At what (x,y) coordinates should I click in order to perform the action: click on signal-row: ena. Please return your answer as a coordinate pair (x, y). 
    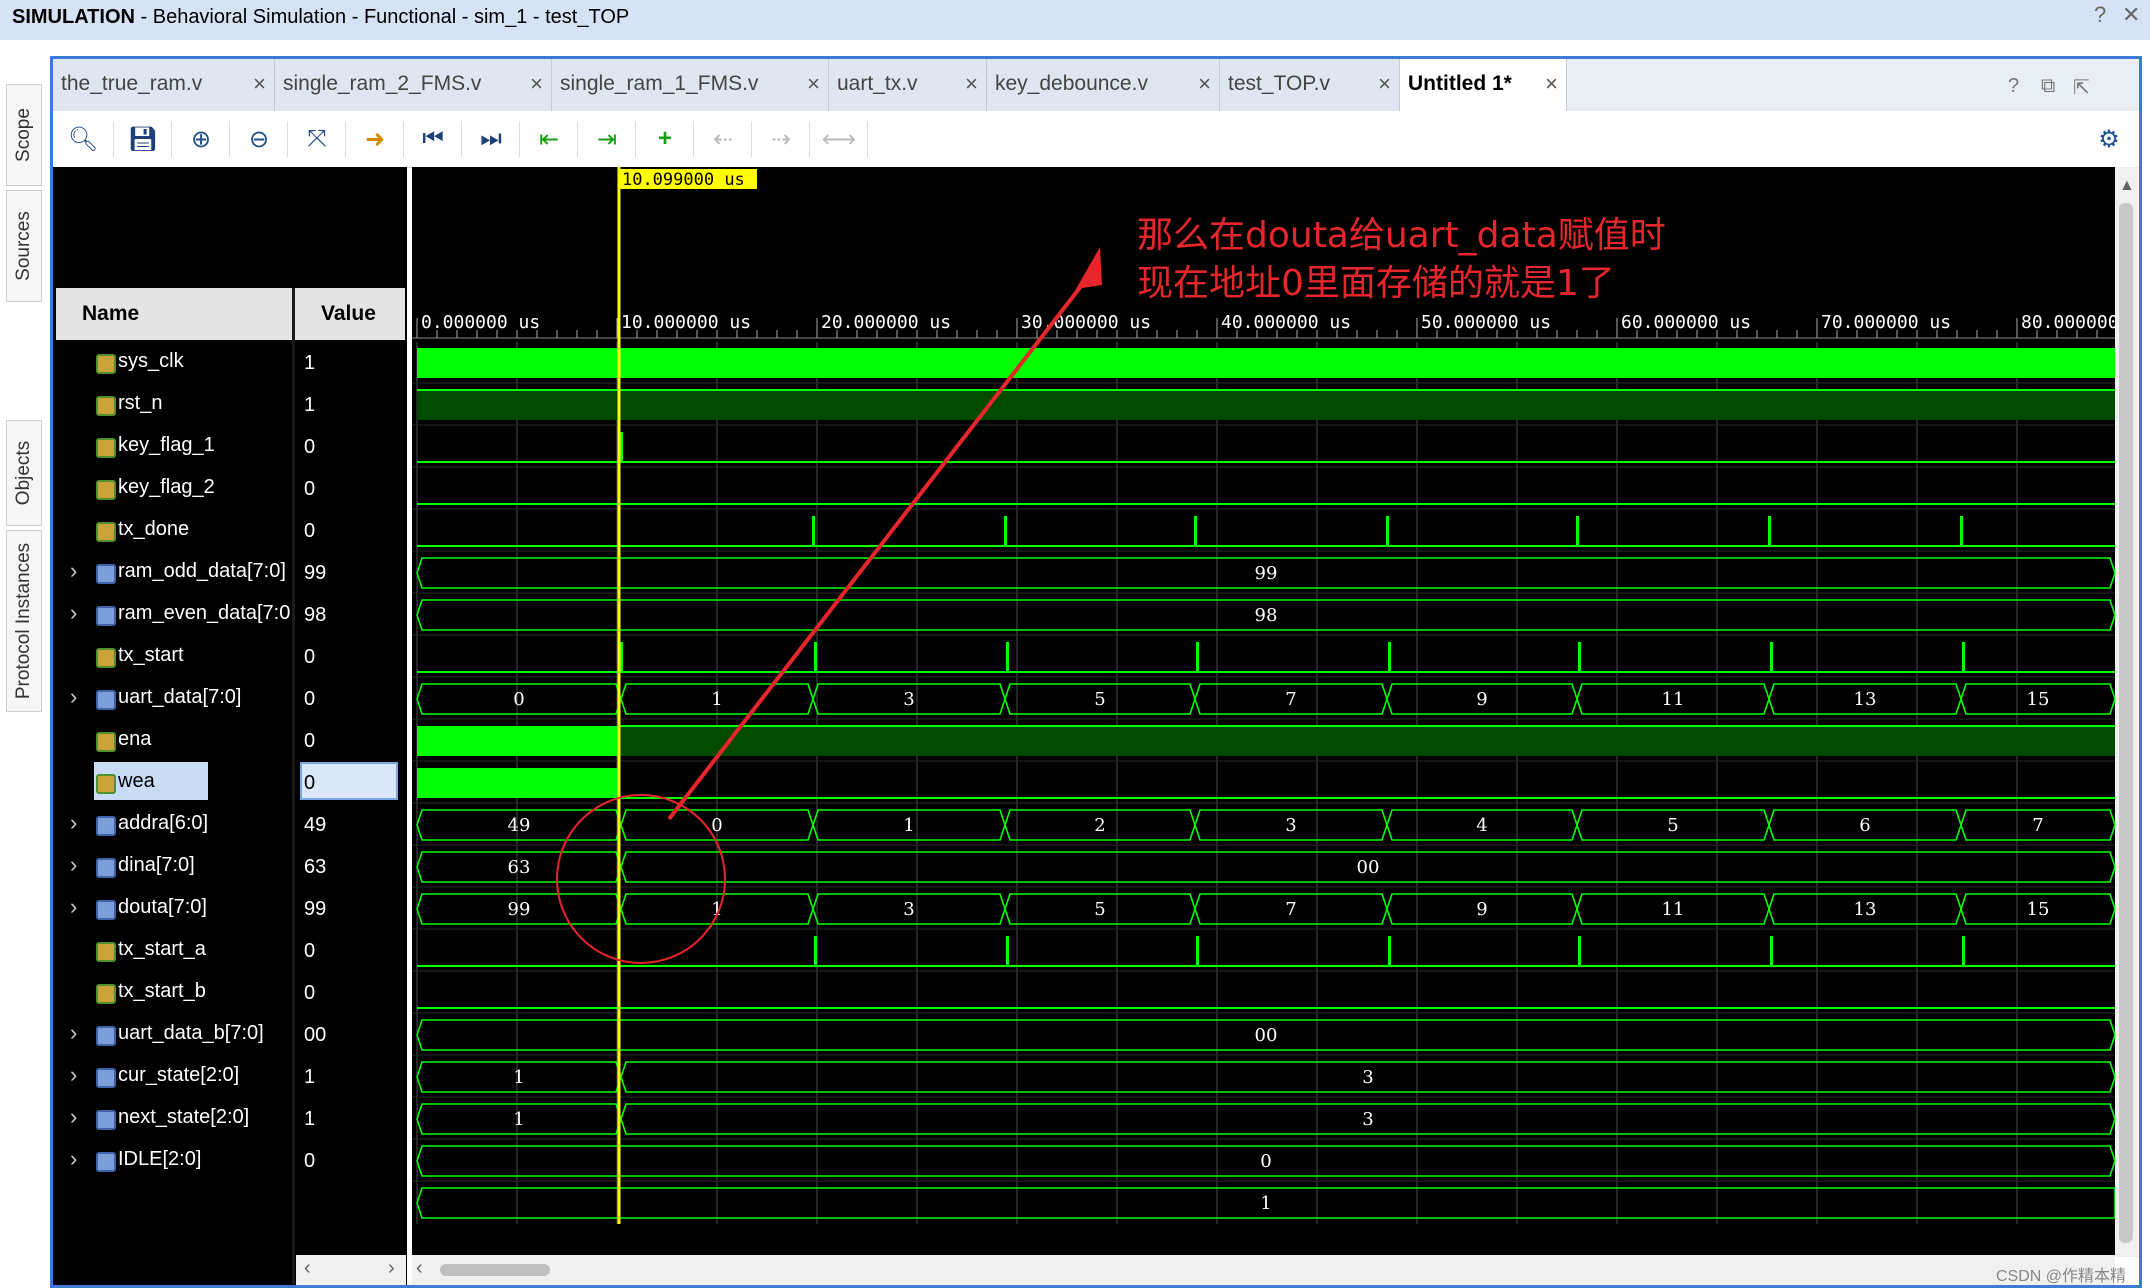
    Looking at the image, I should click on (174, 741).